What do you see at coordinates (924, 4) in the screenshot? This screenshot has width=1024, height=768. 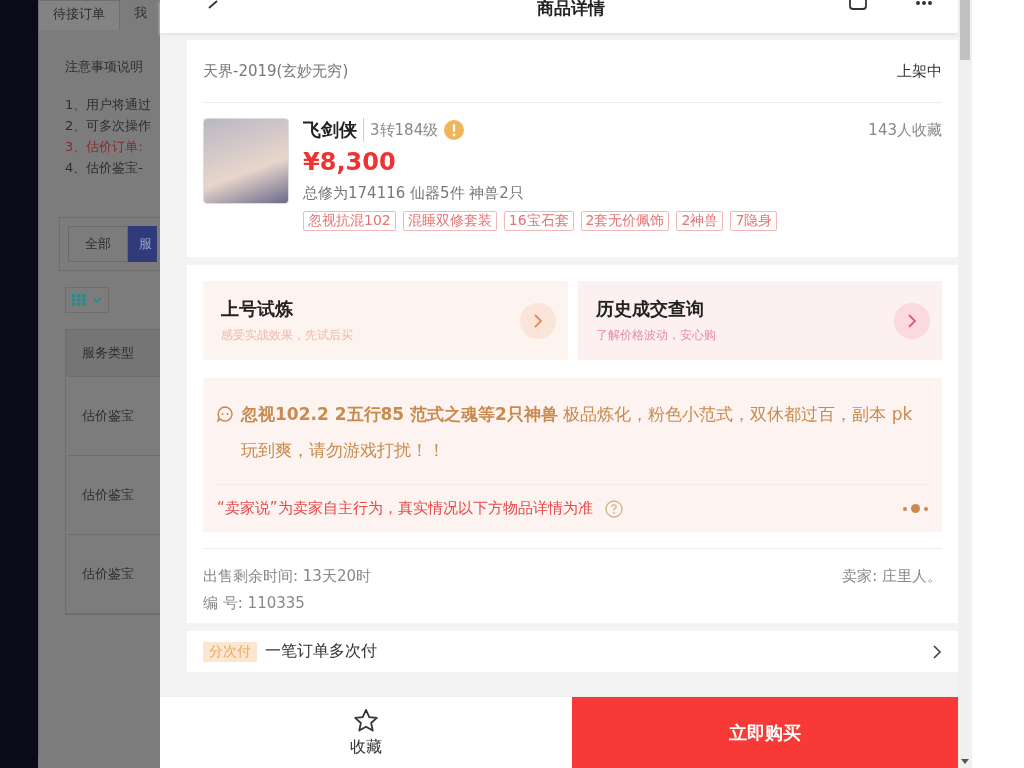 I see `more-icon` at bounding box center [924, 4].